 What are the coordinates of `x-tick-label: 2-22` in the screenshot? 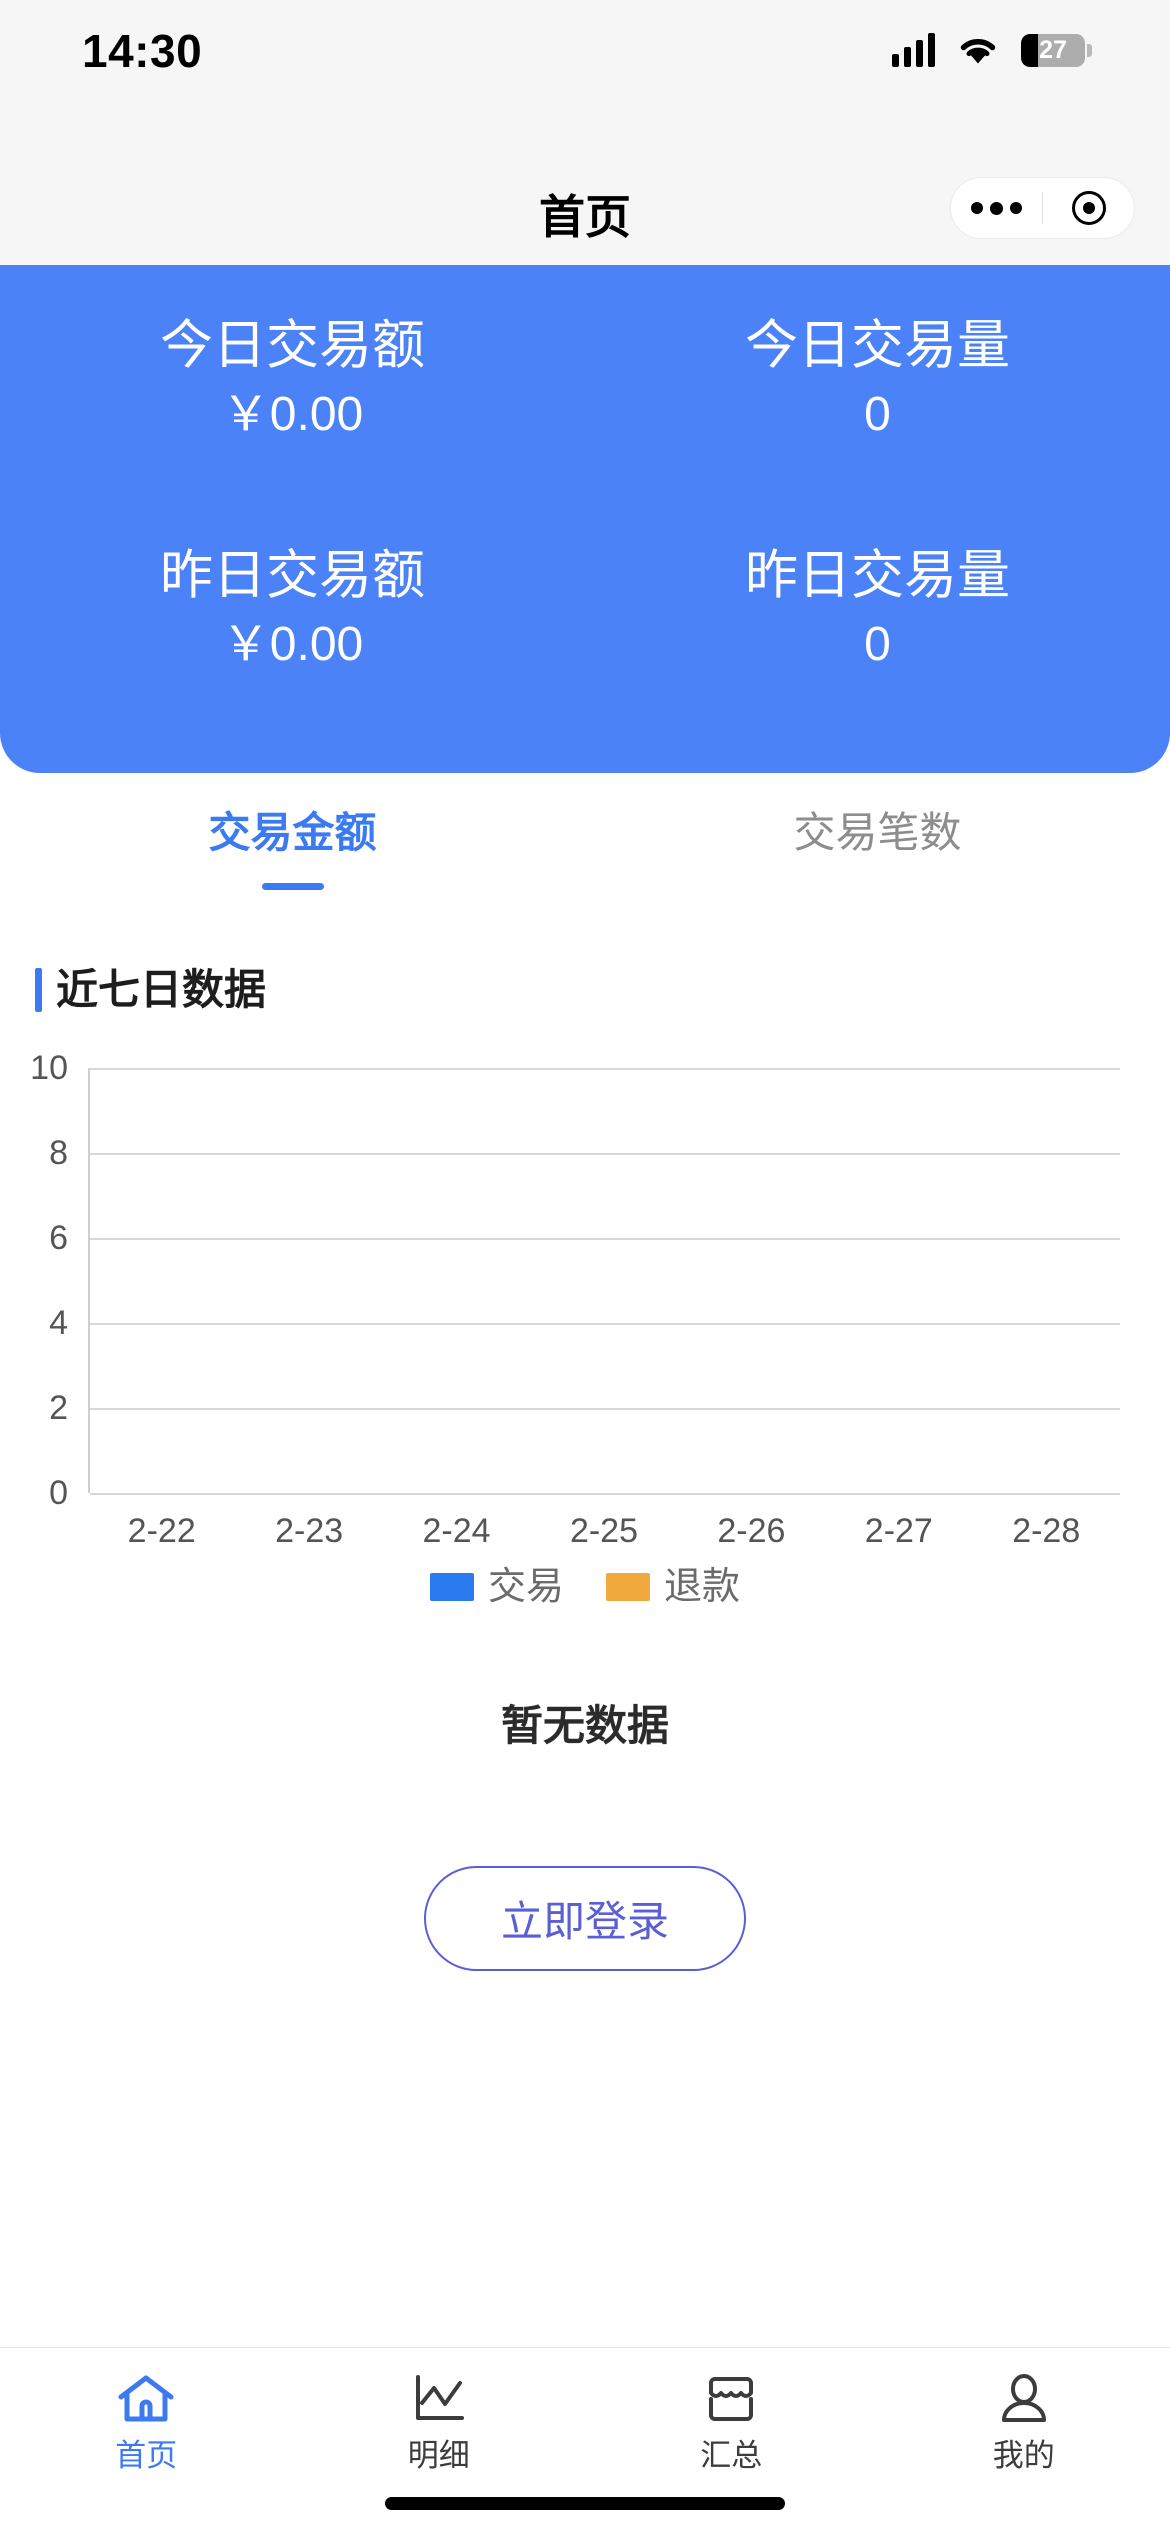 It's located at (161, 1531).